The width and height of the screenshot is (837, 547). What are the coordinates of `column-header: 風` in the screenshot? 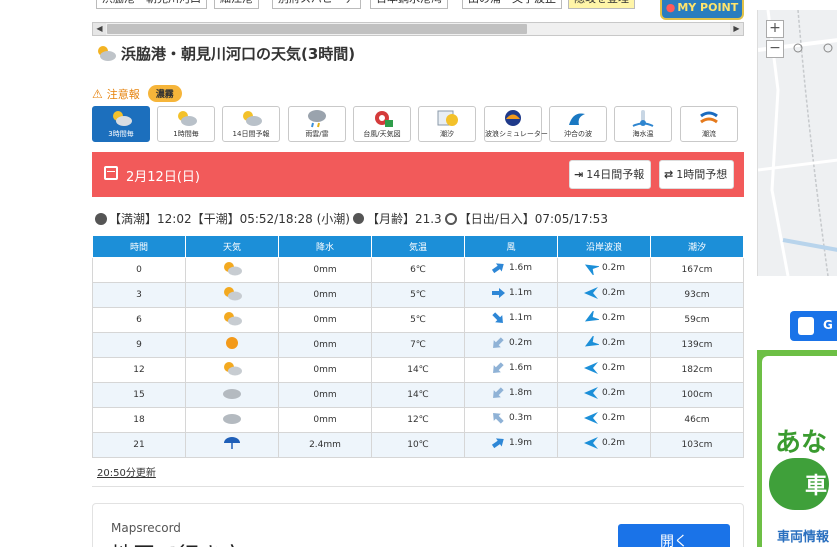 It's located at (511, 247).